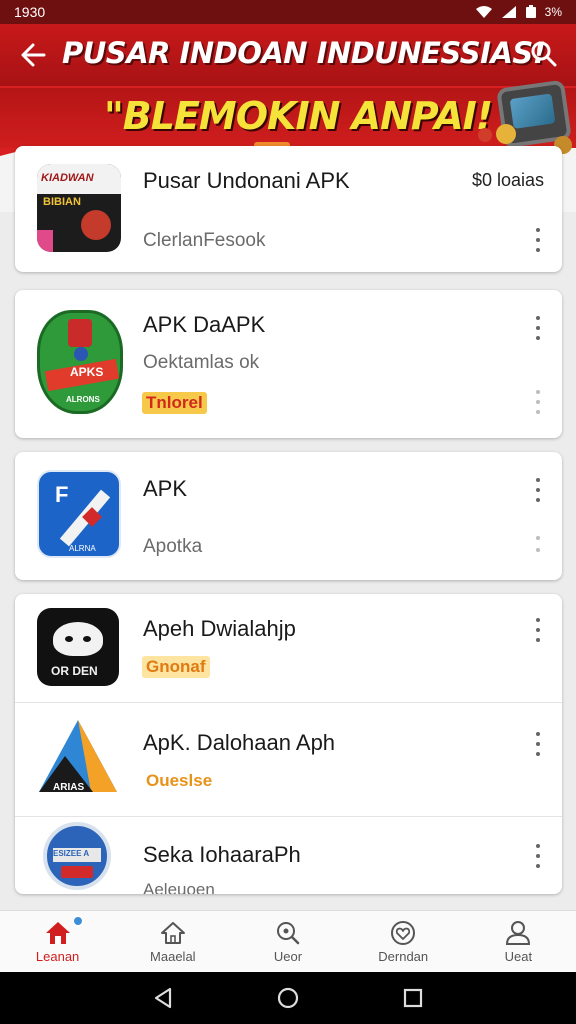  What do you see at coordinates (204, 324) in the screenshot?
I see `app-name: APK DaAPK` at bounding box center [204, 324].